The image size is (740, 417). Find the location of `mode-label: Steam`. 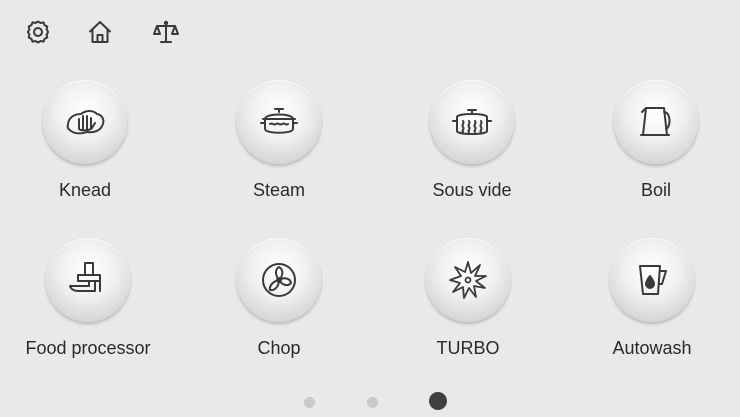

mode-label: Steam is located at coordinates (279, 190).